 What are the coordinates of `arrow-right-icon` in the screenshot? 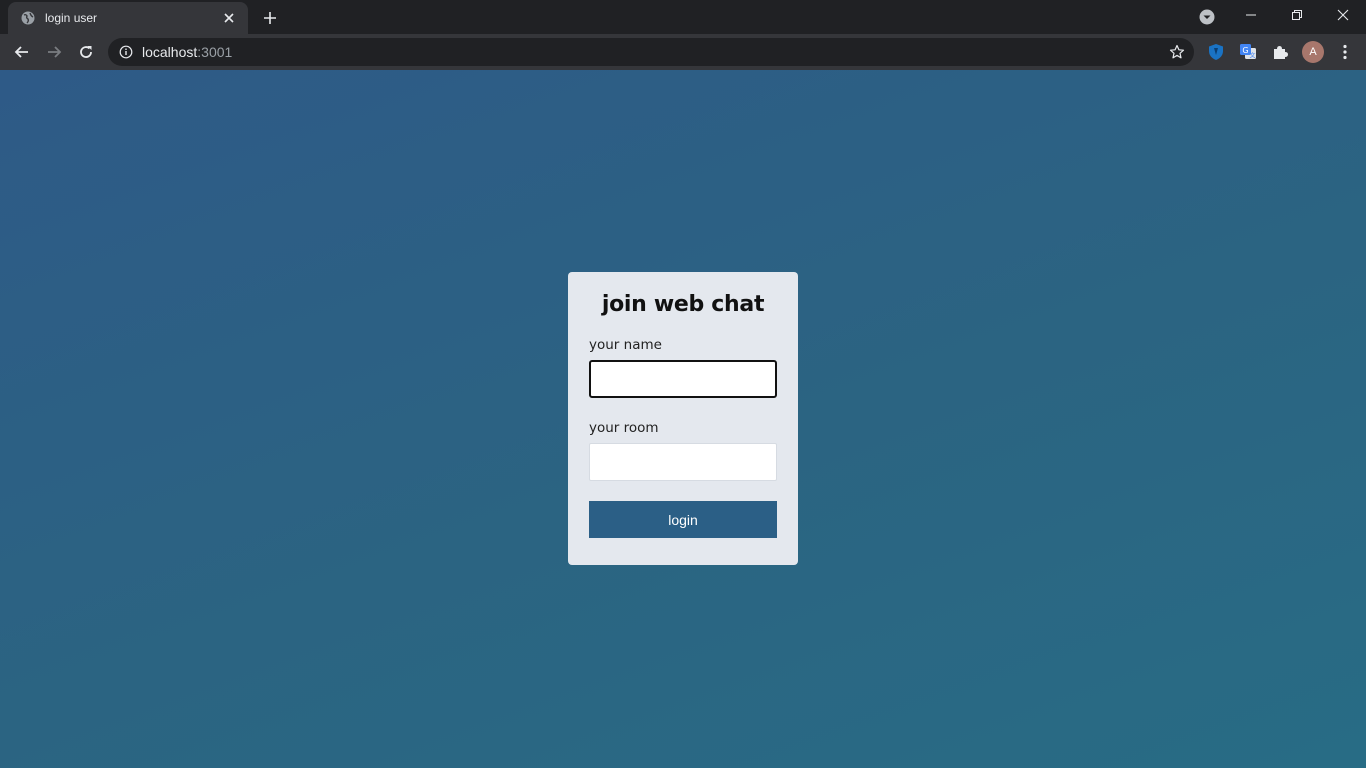 It's located at (55, 52).